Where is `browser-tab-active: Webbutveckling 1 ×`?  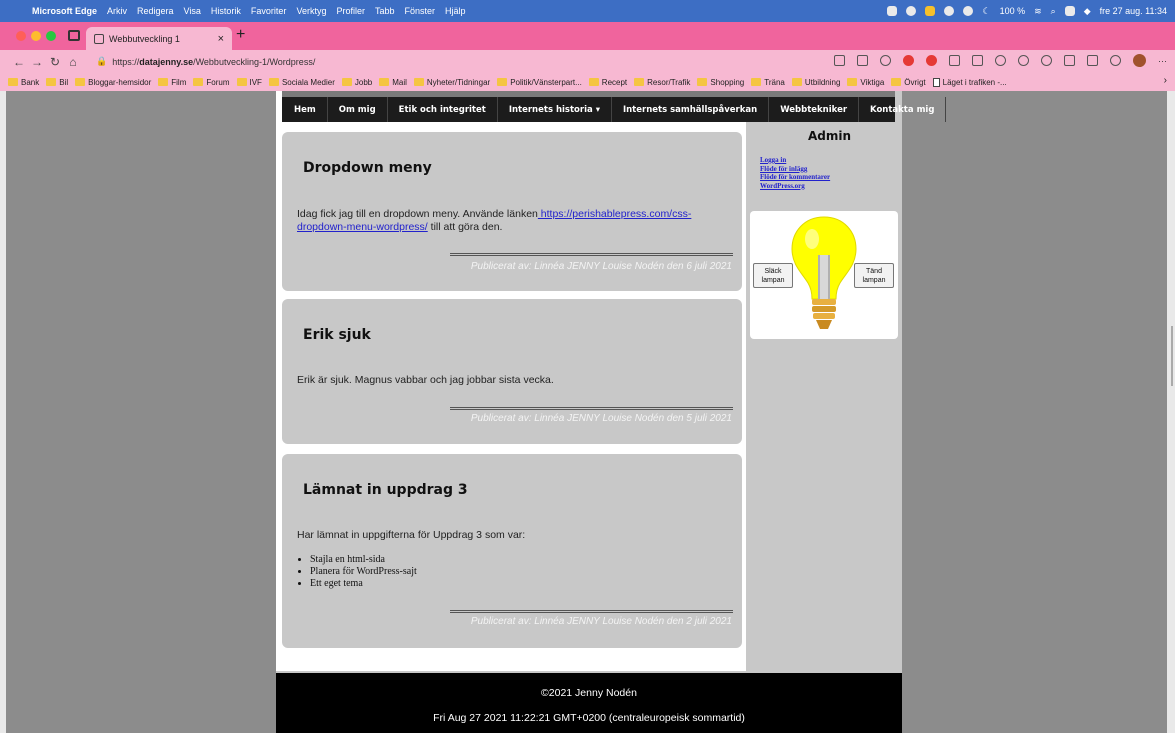
browser-tab-active: Webbutveckling 1 × is located at coordinates (159, 38).